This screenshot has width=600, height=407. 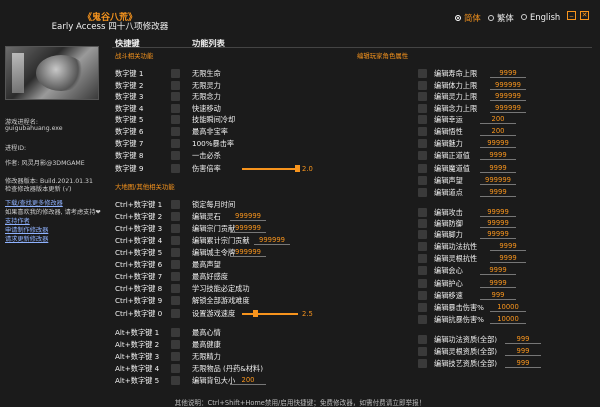 What do you see at coordinates (448, 223) in the screenshot?
I see `attribute-label: 编辑防御` at bounding box center [448, 223].